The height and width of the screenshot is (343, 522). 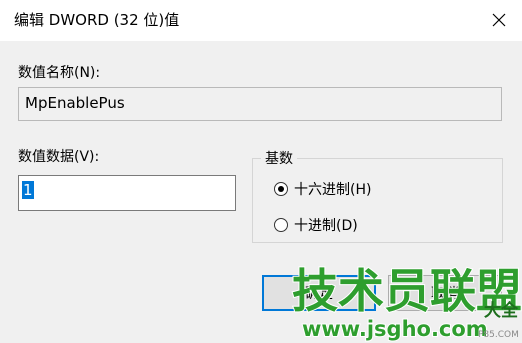 I want to click on base-legend: 基数, so click(x=279, y=158).